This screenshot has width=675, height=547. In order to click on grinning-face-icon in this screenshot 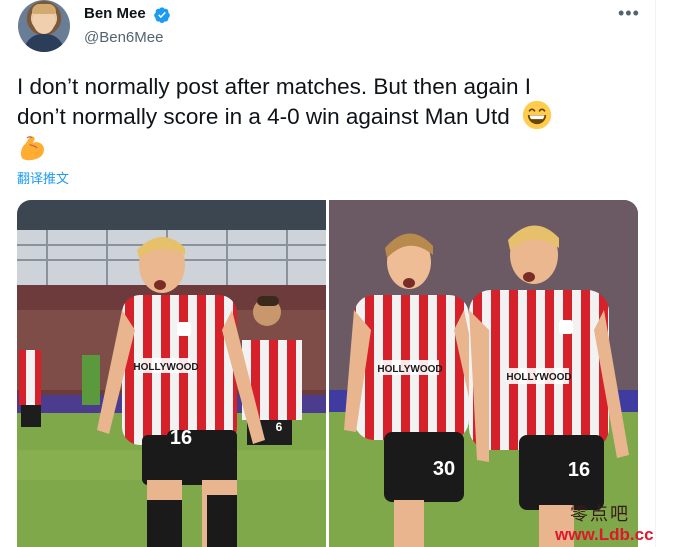, I will do `click(537, 115)`.